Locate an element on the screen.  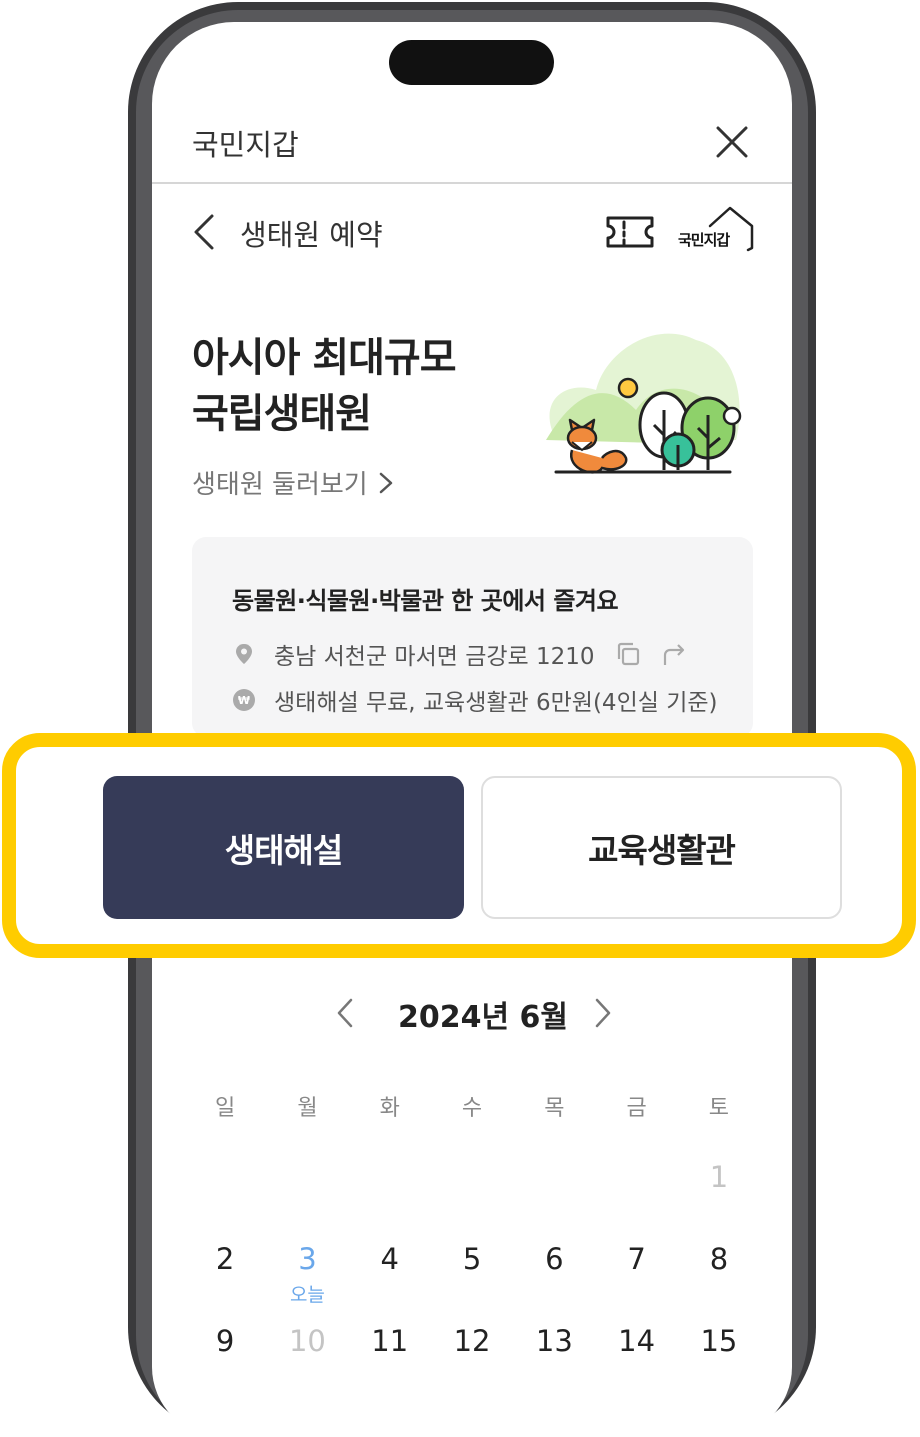
tab-education-lodge: 교육생활관 is located at coordinates (661, 847).